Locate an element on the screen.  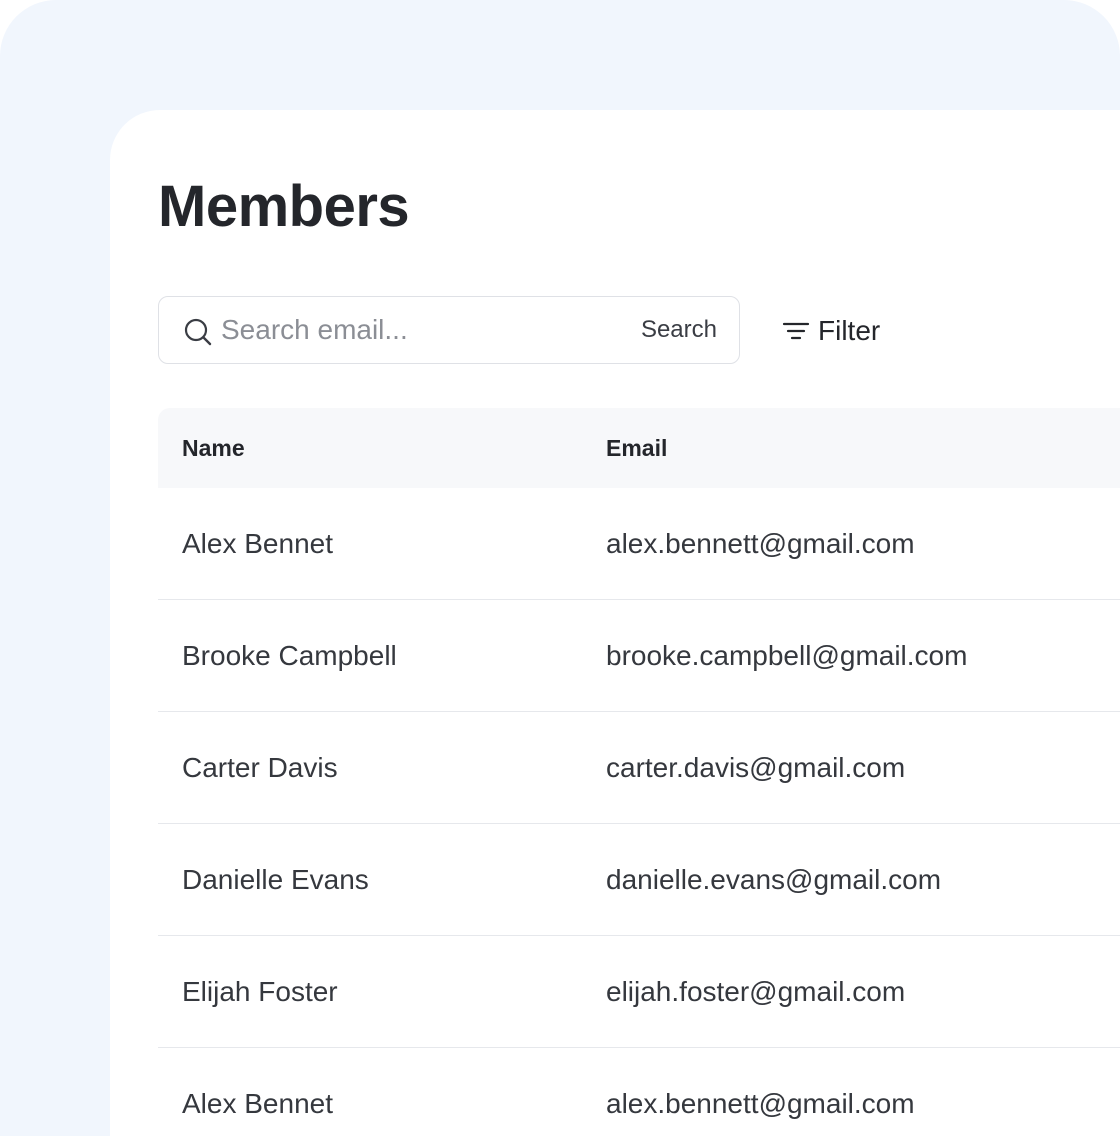
filter-icon is located at coordinates (796, 331).